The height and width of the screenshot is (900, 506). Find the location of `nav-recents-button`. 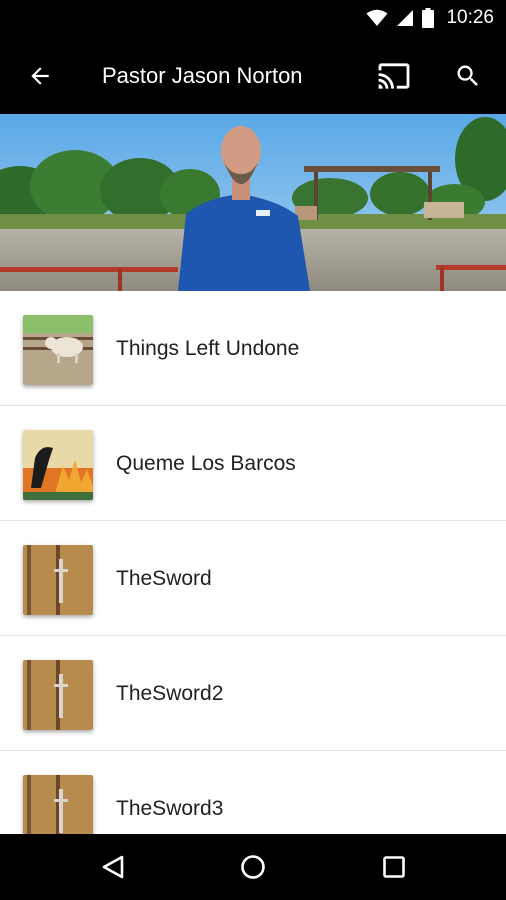

nav-recents-button is located at coordinates (394, 867).